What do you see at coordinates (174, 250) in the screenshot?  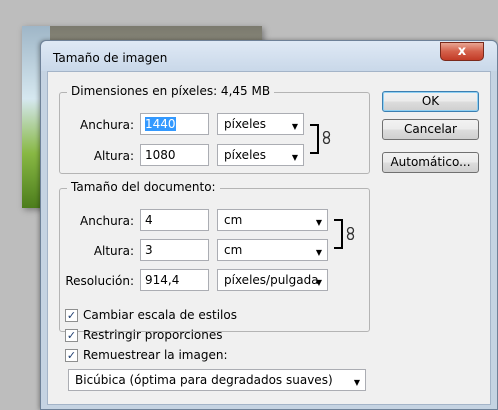 I see `doc-height-input: 3` at bounding box center [174, 250].